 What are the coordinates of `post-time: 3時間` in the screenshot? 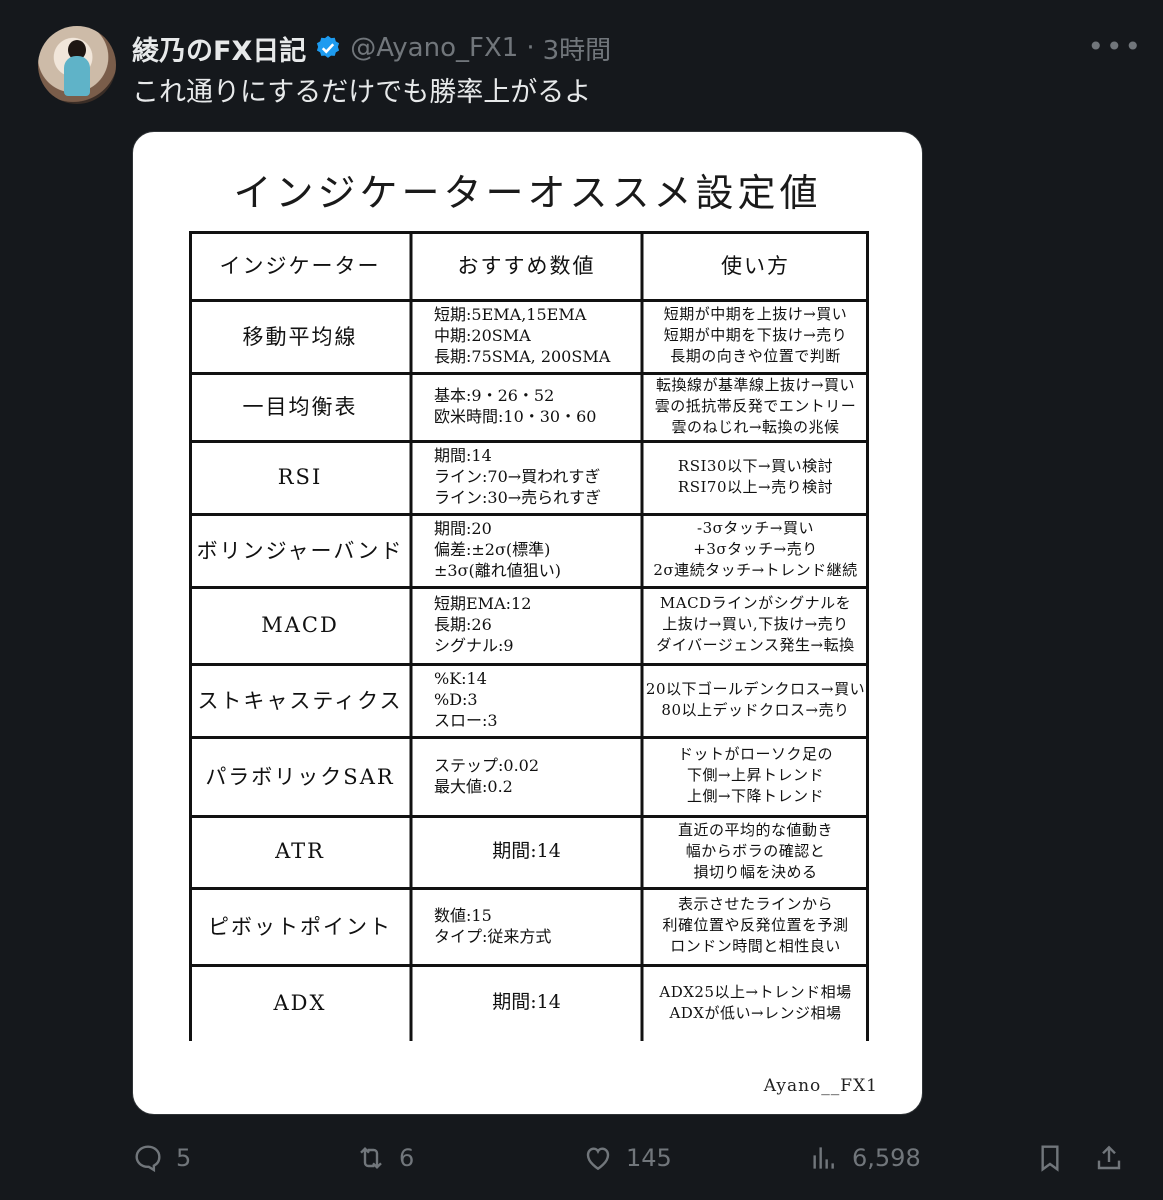 It's located at (577, 48).